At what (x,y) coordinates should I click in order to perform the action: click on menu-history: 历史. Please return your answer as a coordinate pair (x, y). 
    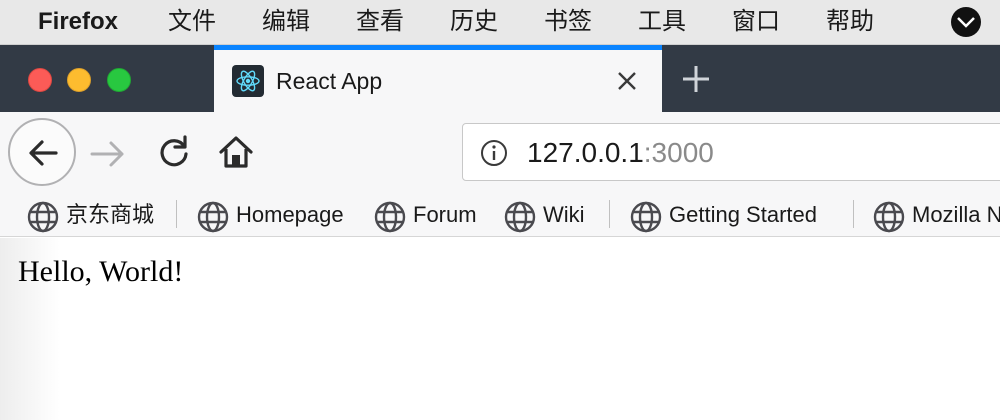
    Looking at the image, I should click on (474, 22).